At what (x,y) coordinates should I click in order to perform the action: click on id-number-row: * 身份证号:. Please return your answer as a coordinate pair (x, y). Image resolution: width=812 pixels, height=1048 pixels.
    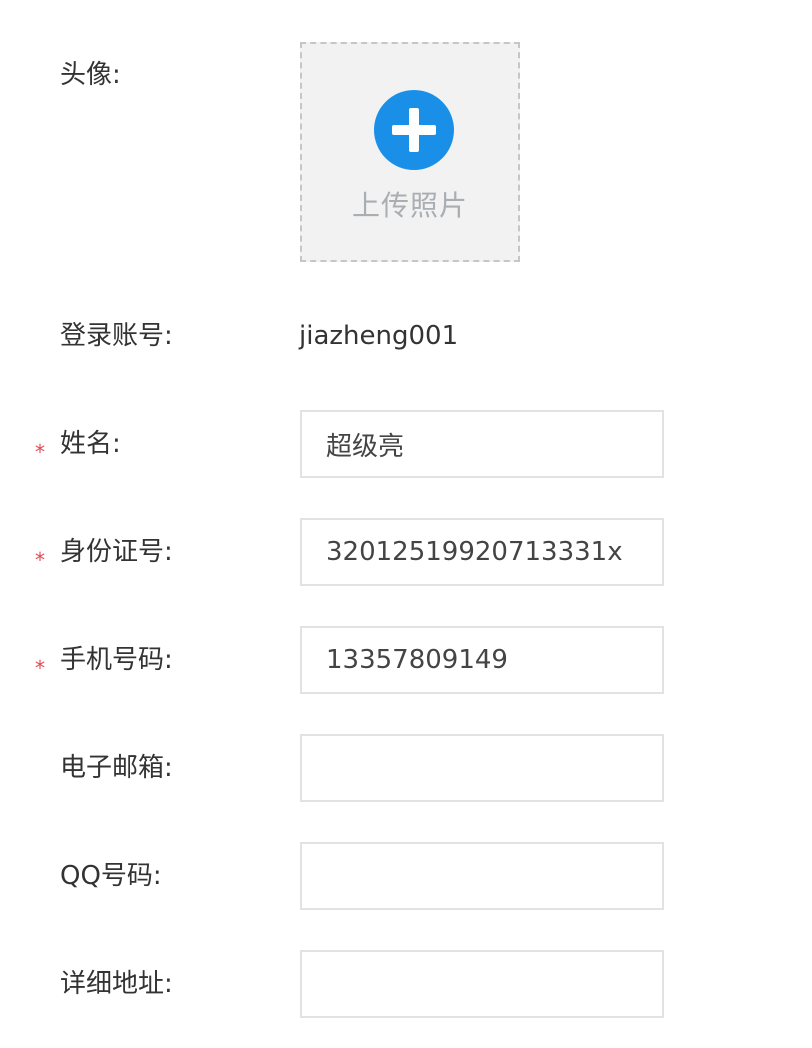
    Looking at the image, I should click on (406, 552).